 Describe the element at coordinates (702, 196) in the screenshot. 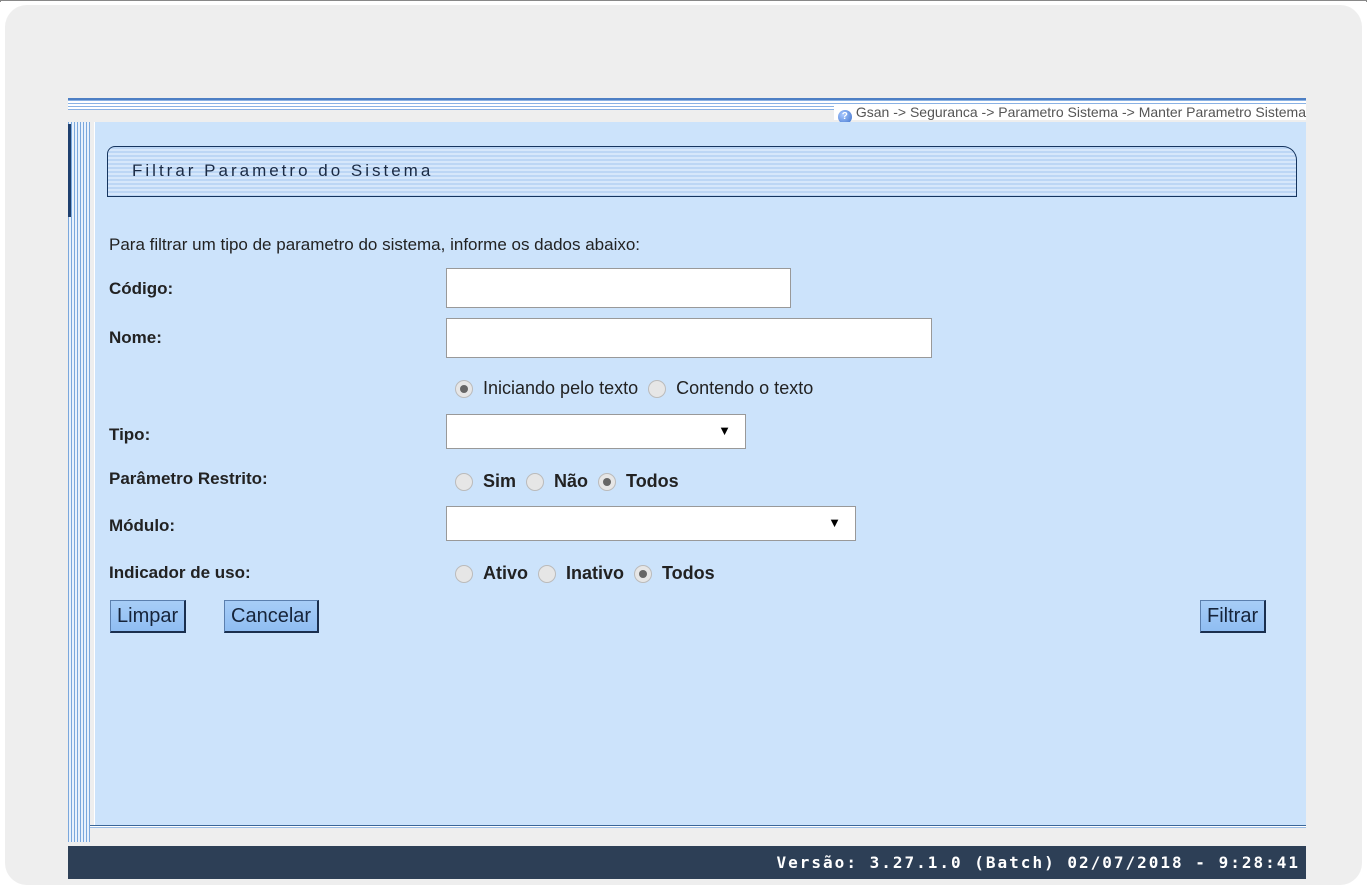

I see `title-divider` at that location.